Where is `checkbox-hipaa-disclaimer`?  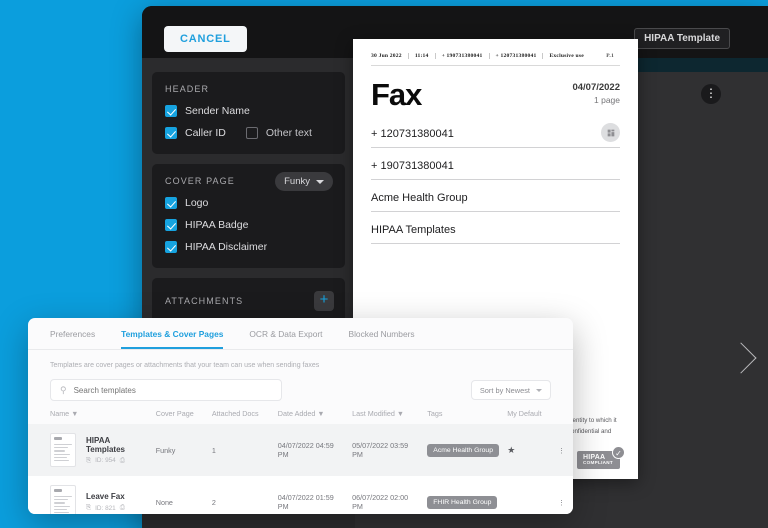 checkbox-hipaa-disclaimer is located at coordinates (171, 247).